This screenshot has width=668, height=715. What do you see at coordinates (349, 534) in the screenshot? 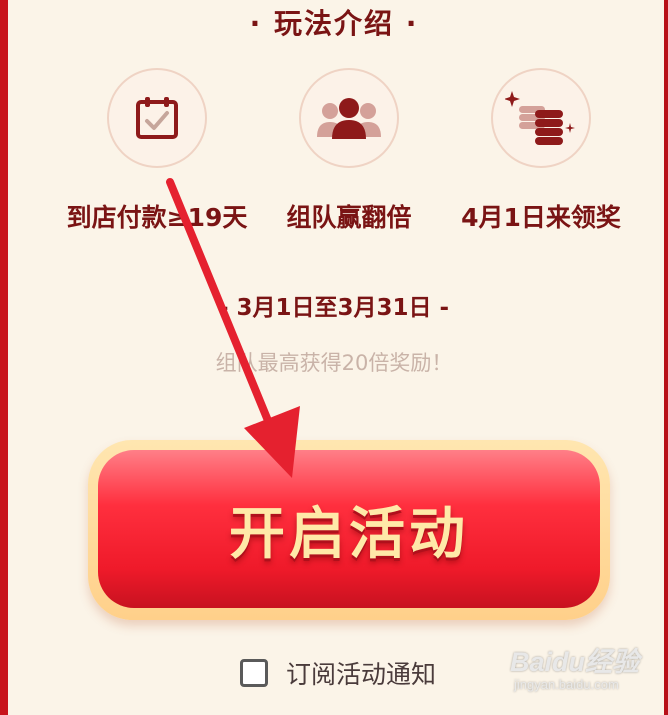
I see `start-activity-button-label: 开启活动` at bounding box center [349, 534].